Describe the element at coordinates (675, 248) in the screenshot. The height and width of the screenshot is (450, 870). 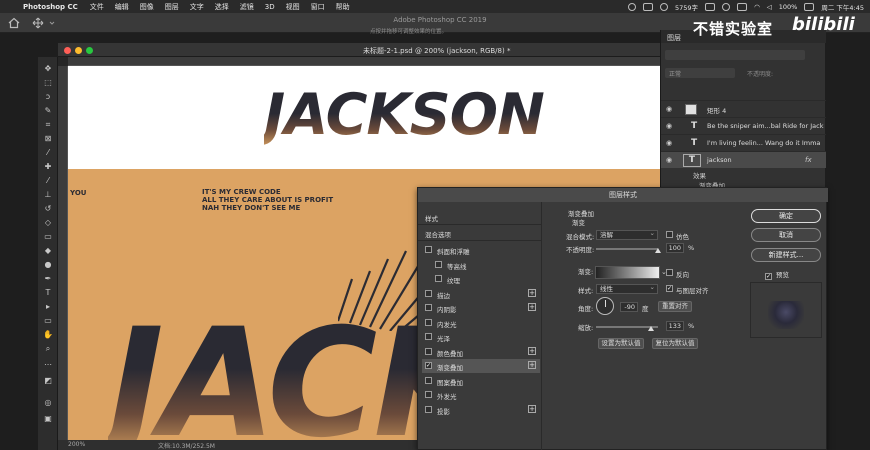
I see `opacity-value: 100` at that location.